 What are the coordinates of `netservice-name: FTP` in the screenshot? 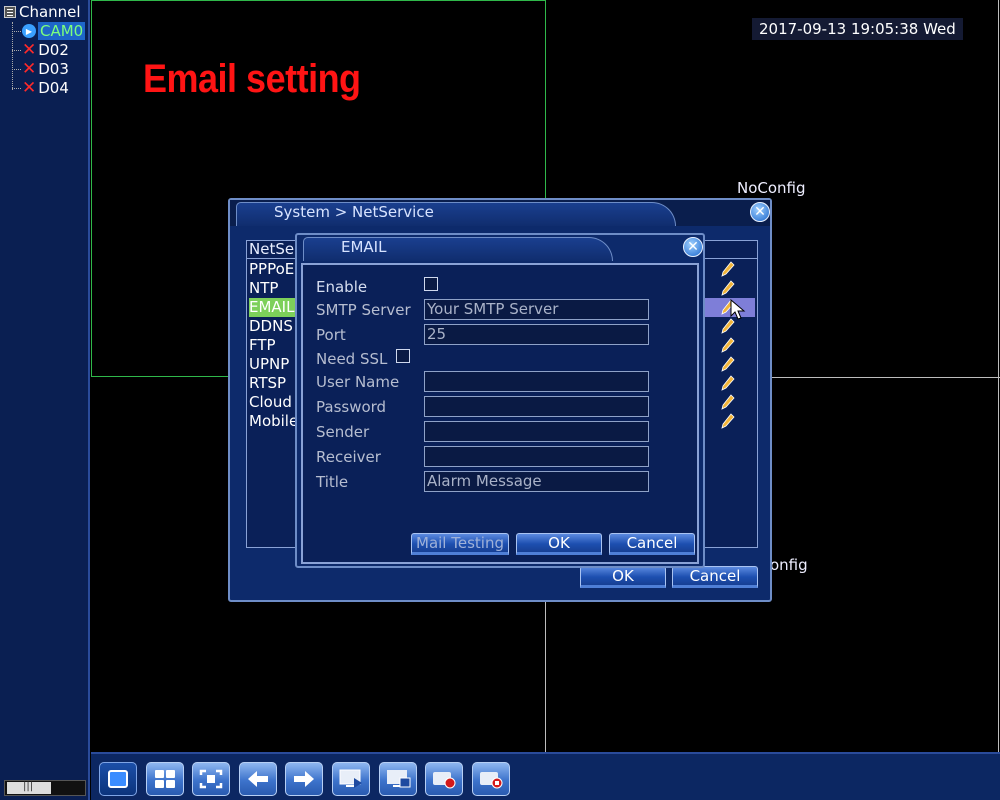 It's located at (262, 345).